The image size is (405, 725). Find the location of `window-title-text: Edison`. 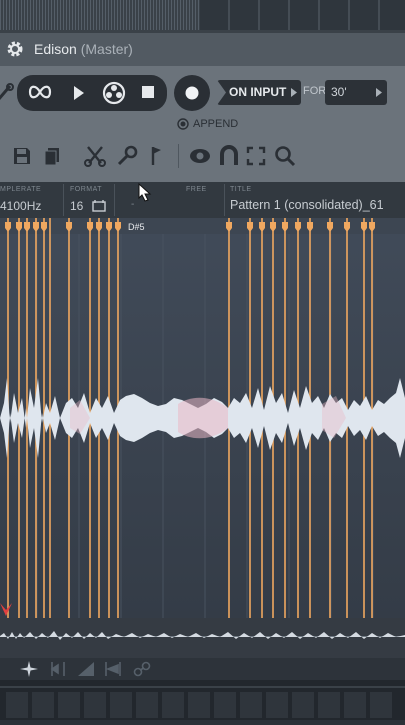

window-title-text: Edison is located at coordinates (55, 49).